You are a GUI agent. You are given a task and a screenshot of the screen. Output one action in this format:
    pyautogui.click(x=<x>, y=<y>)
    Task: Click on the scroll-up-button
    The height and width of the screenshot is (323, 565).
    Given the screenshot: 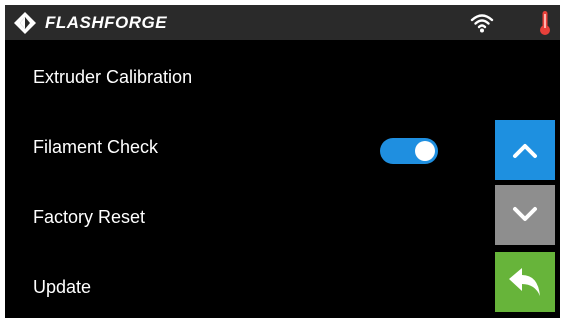 What is the action you would take?
    pyautogui.click(x=525, y=150)
    